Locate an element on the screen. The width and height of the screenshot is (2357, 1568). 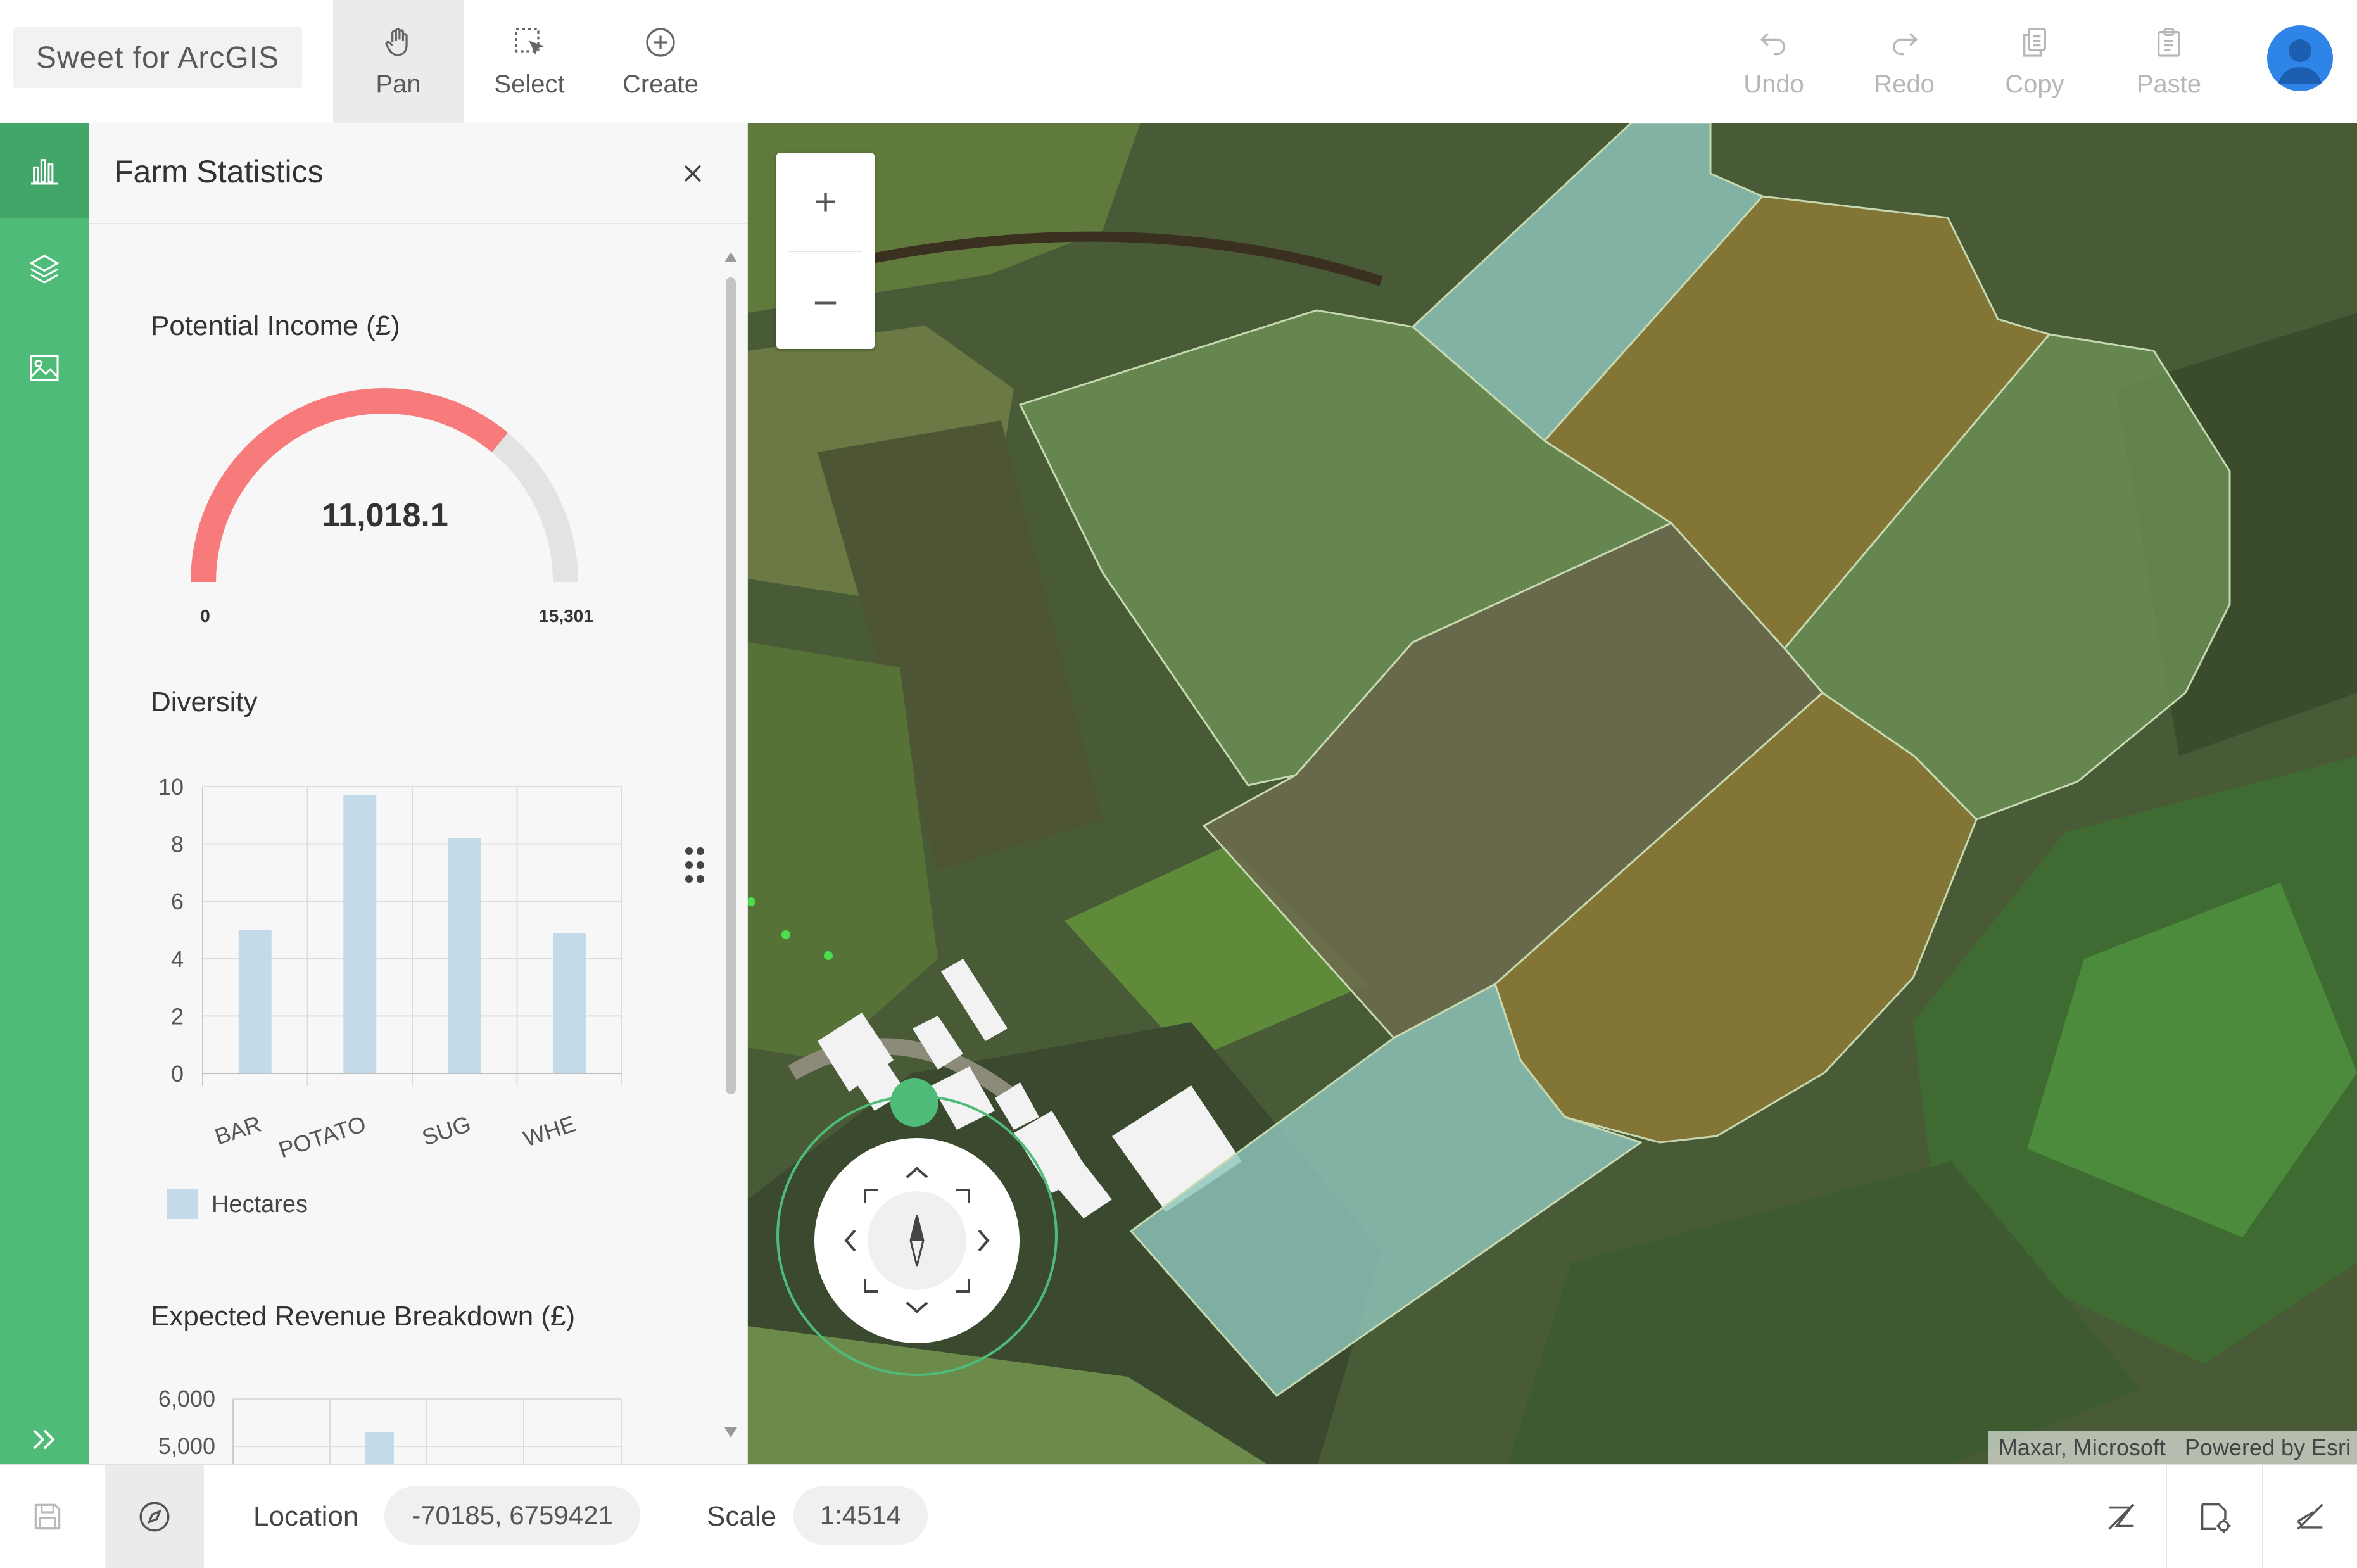
map-settings-button is located at coordinates (2215, 1516).